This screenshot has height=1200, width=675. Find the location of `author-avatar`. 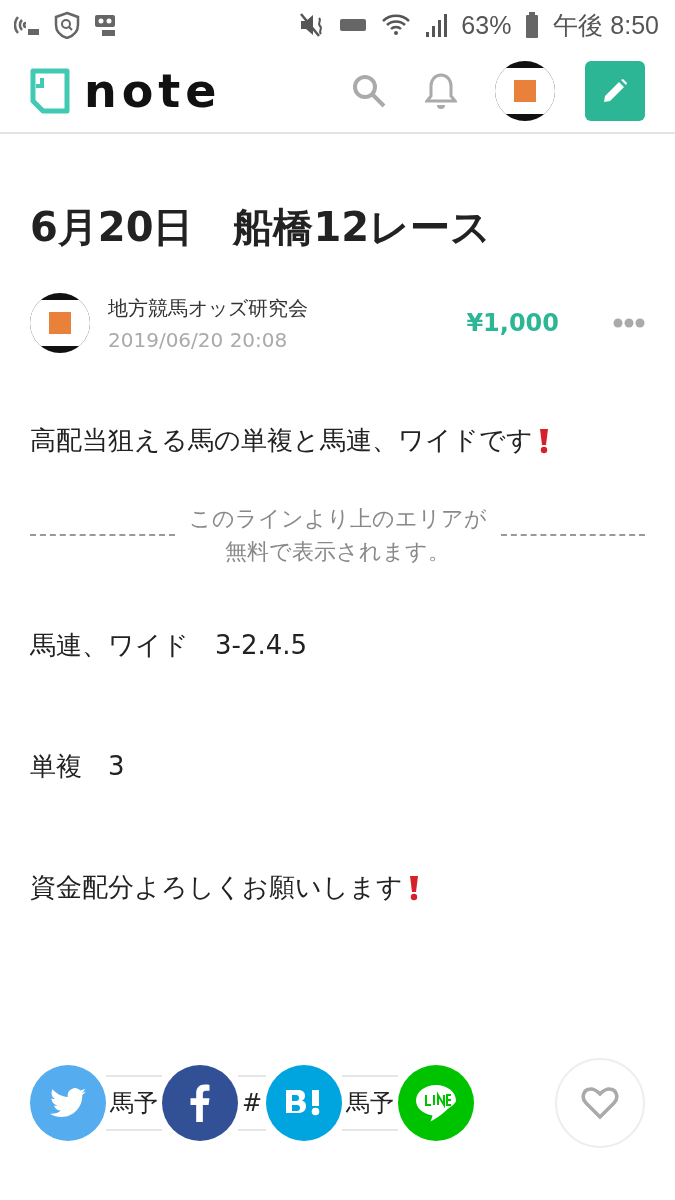

author-avatar is located at coordinates (60, 323).